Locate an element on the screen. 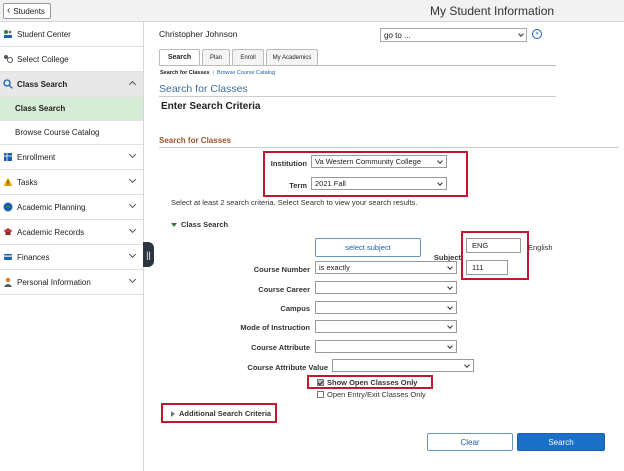 Image resolution: width=624 pixels, height=471 pixels. tab-label: Plan is located at coordinates (215, 57).